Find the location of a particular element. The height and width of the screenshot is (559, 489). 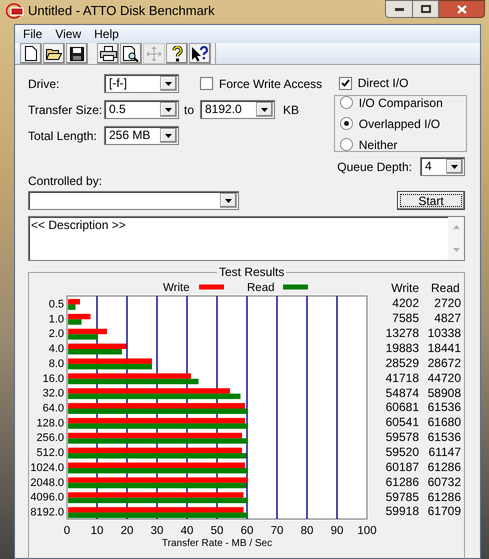

menu-item: View is located at coordinates (68, 34).